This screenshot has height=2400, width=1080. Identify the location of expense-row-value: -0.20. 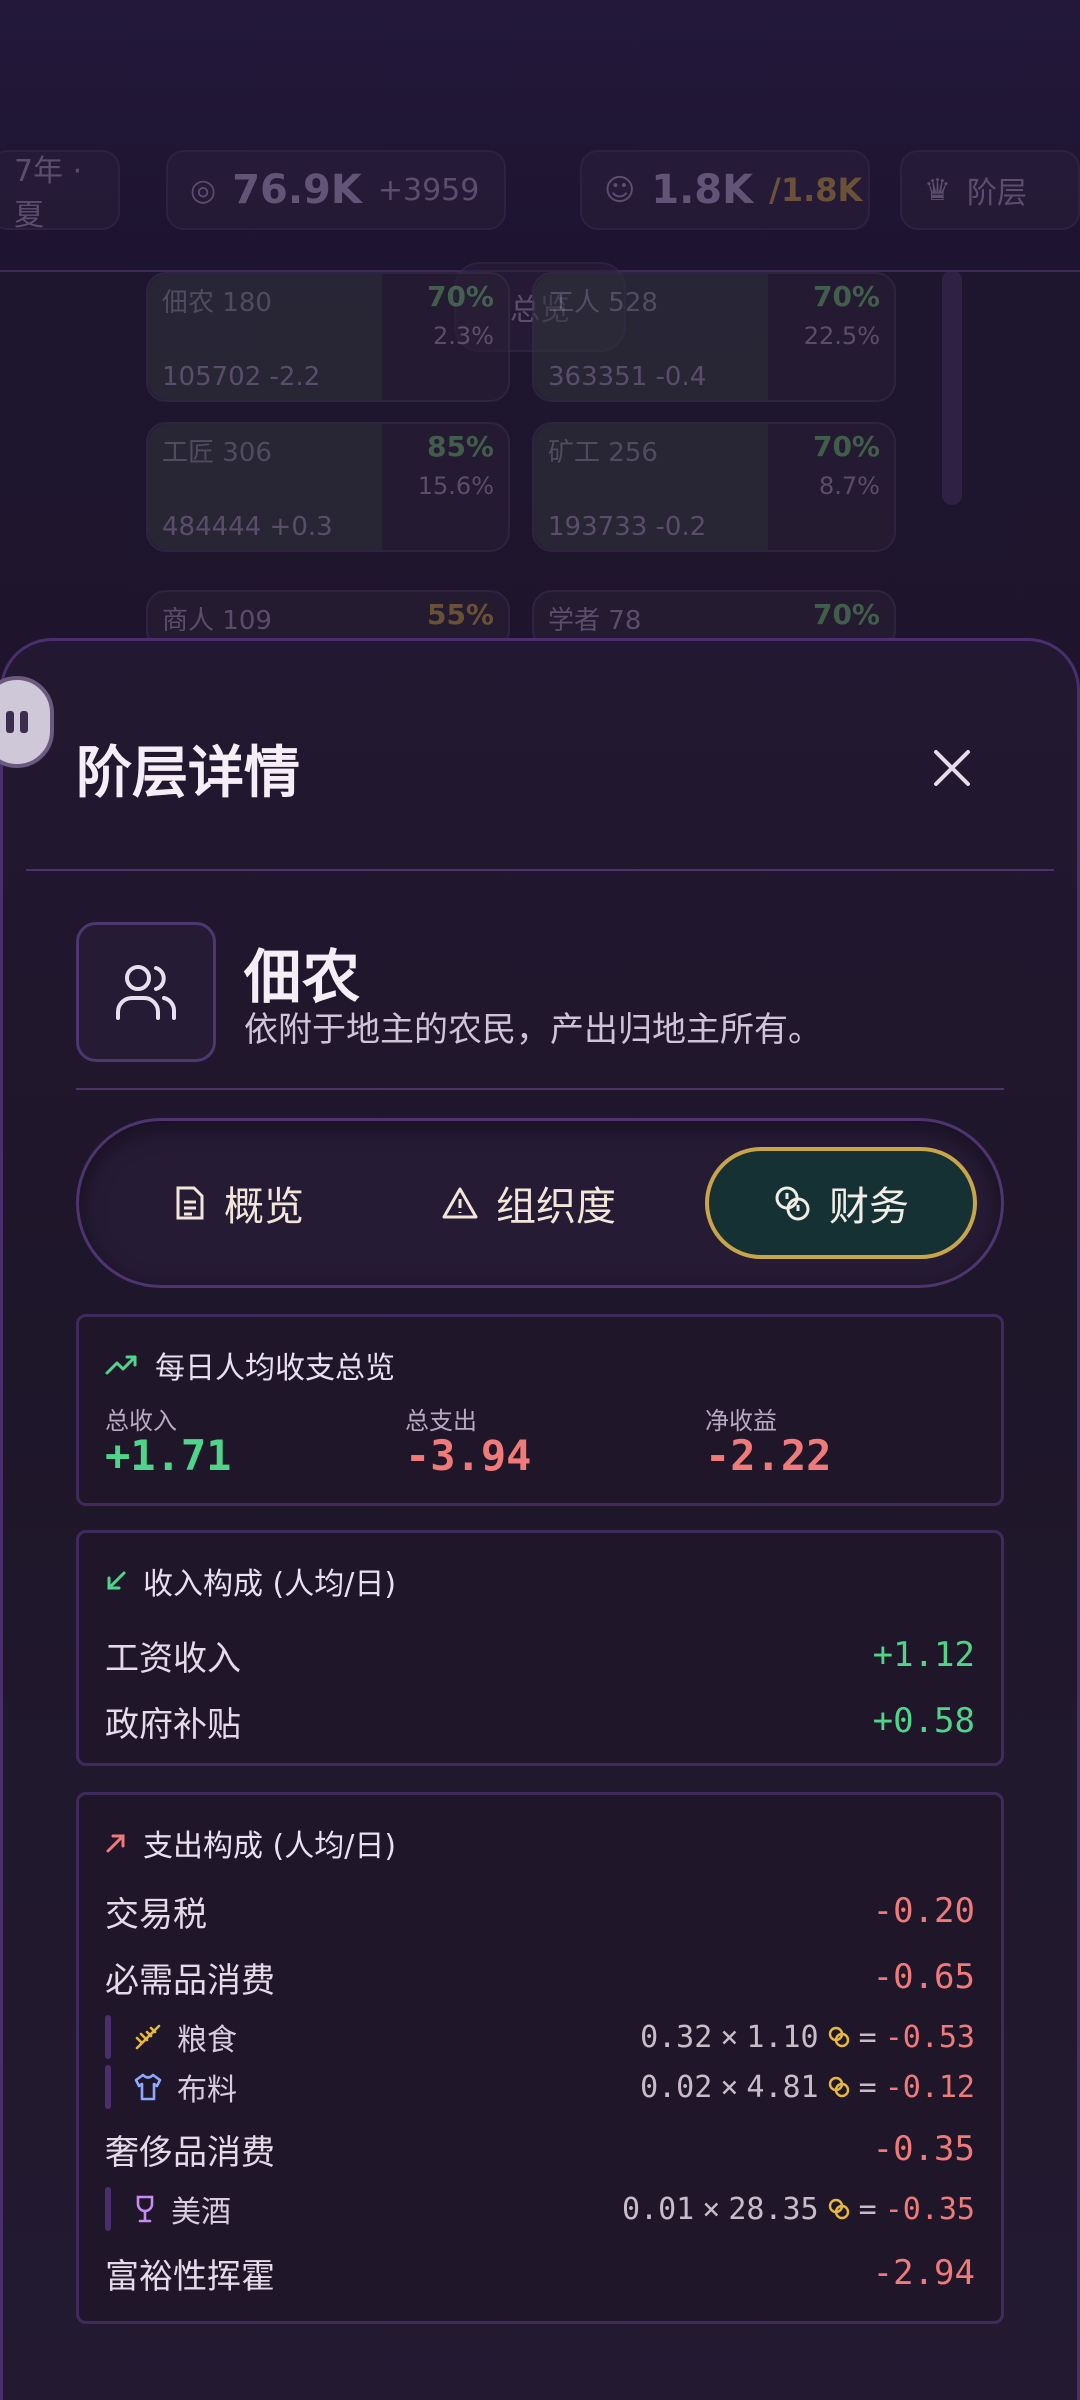
(923, 1911).